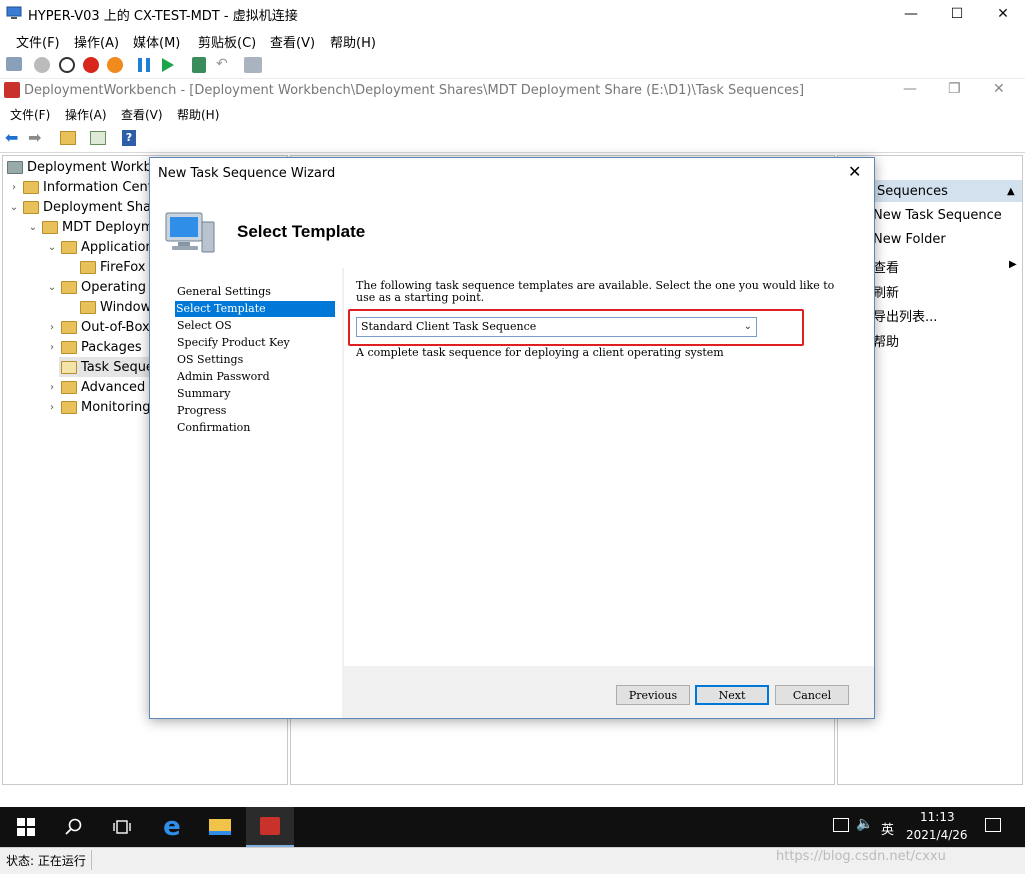 The width and height of the screenshot is (1025, 874). Describe the element at coordinates (156, 41) in the screenshot. I see `host-menu-media: 媒体(M)` at that location.